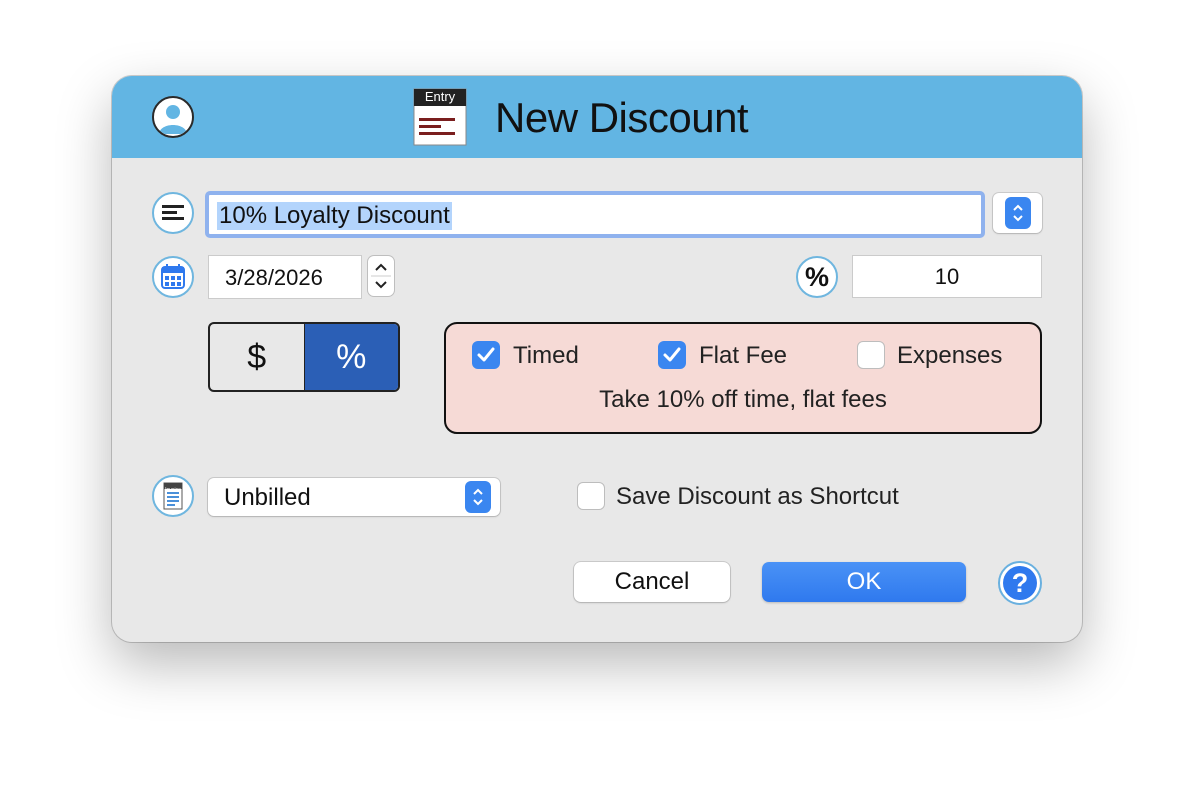 This screenshot has height=790, width=1194. I want to click on percent-button: %, so click(817, 277).